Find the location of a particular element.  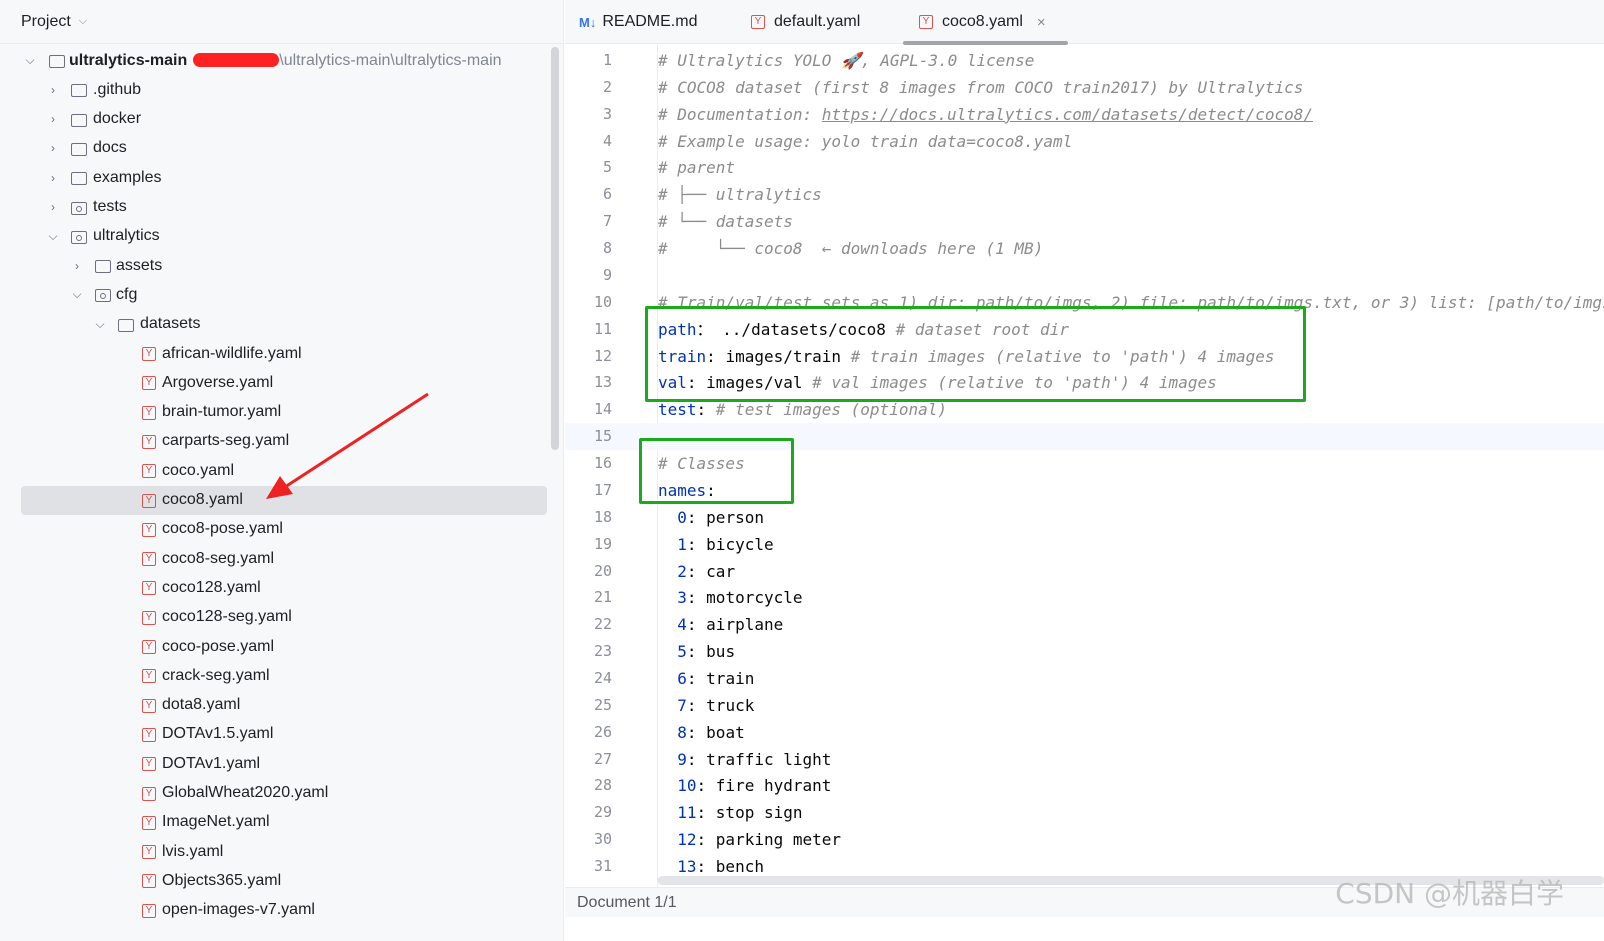

tree-item: Yafrican-wildlife.yaml is located at coordinates (284, 353).